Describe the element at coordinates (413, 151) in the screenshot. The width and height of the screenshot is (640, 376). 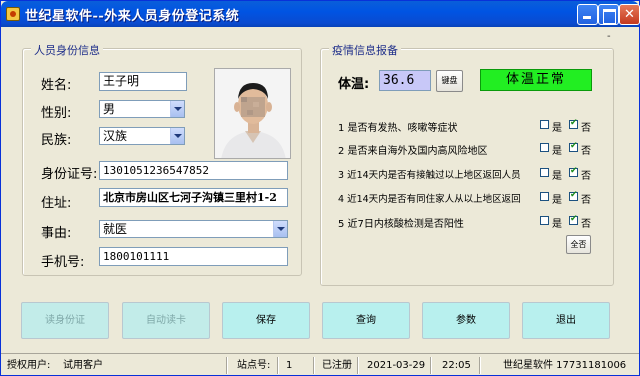
I see `question-2-text: 2 是否来自海外及国内高风险地区` at that location.